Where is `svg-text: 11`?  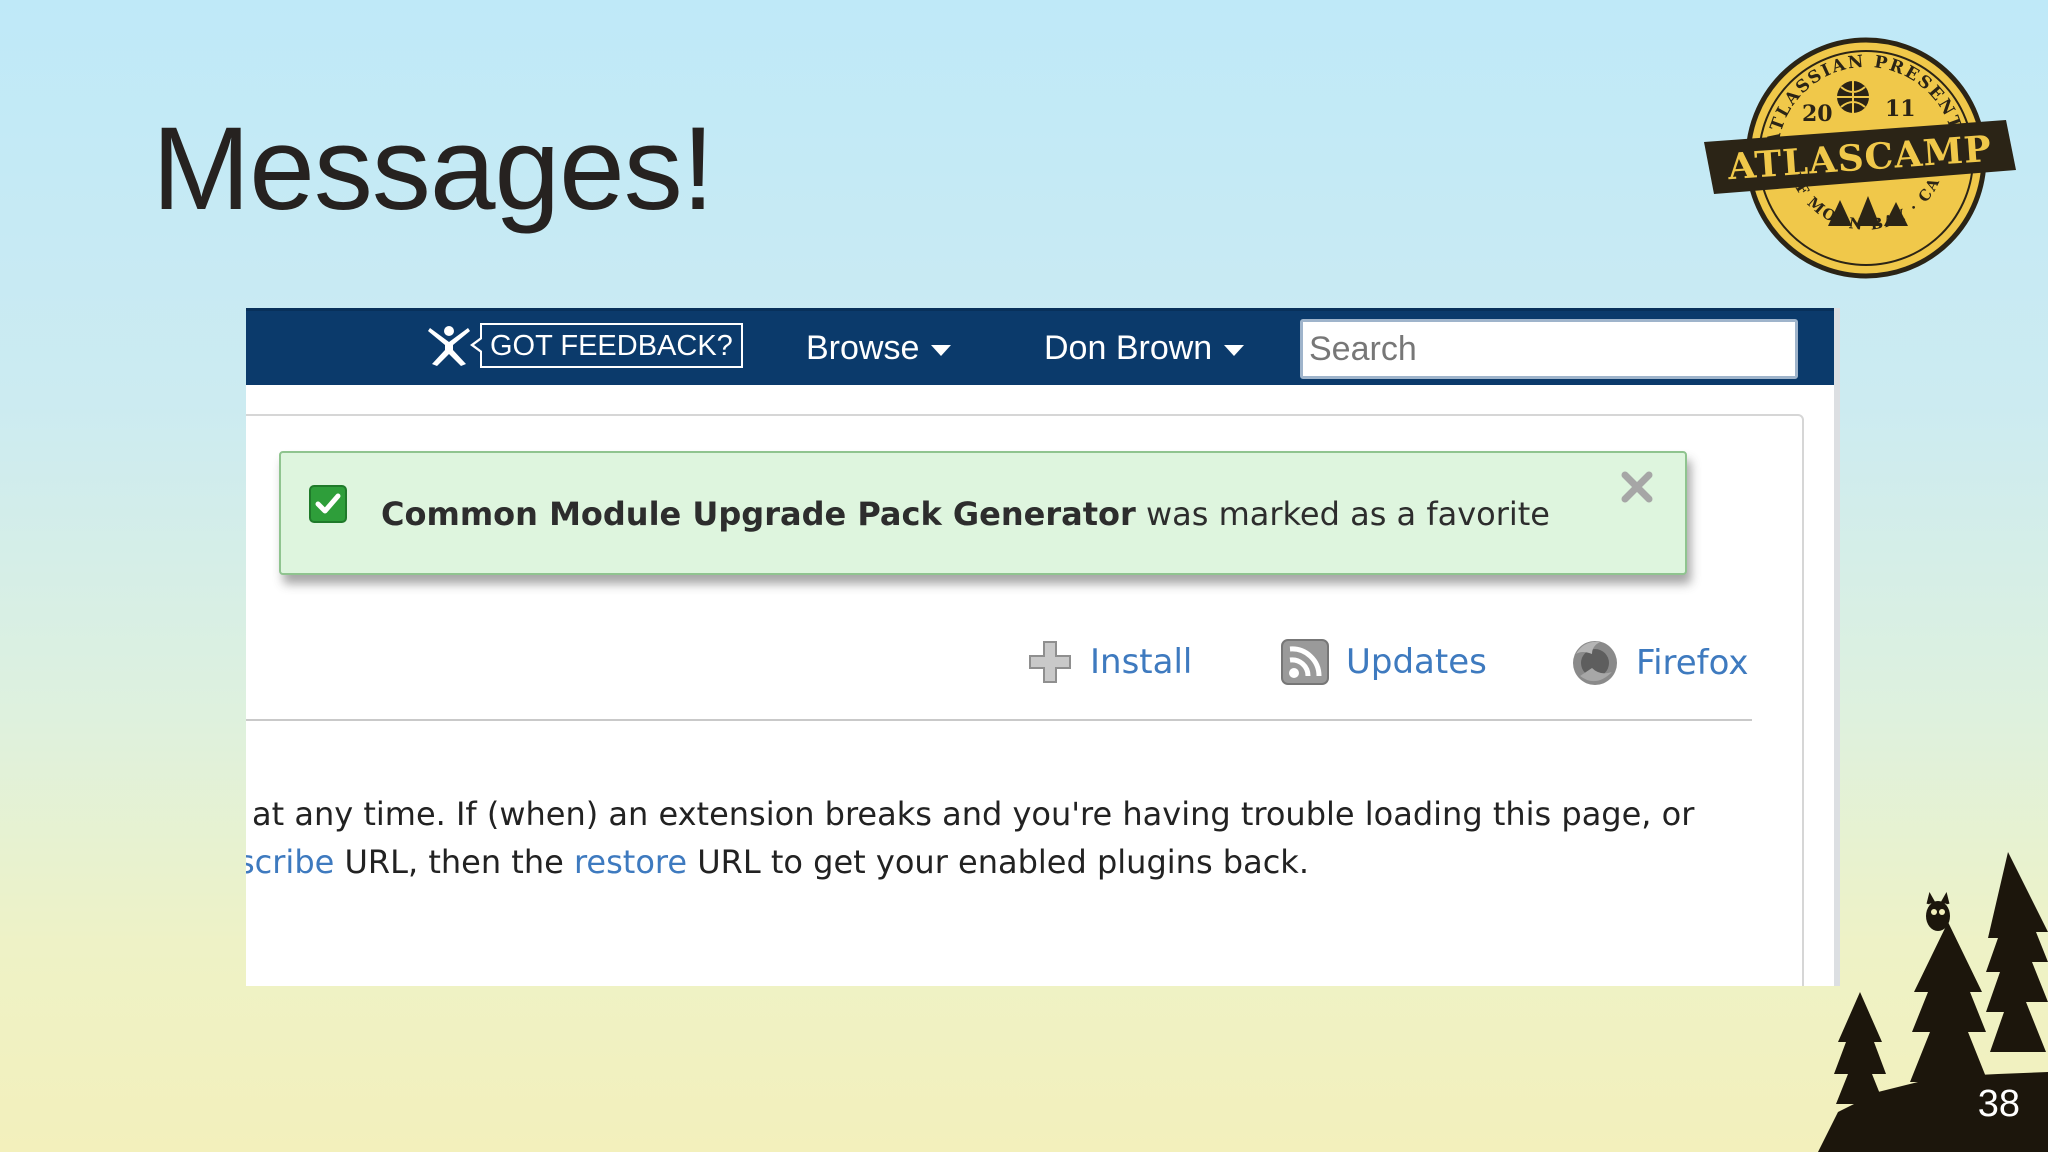 svg-text: 11 is located at coordinates (1900, 109).